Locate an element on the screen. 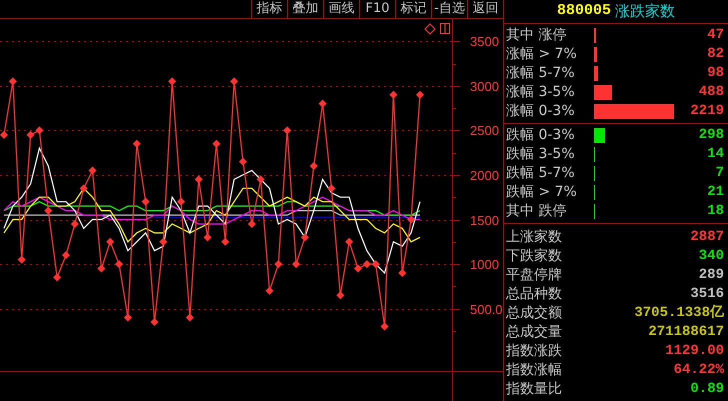 This screenshot has height=401, width=728. count-value: 18 is located at coordinates (715, 211).